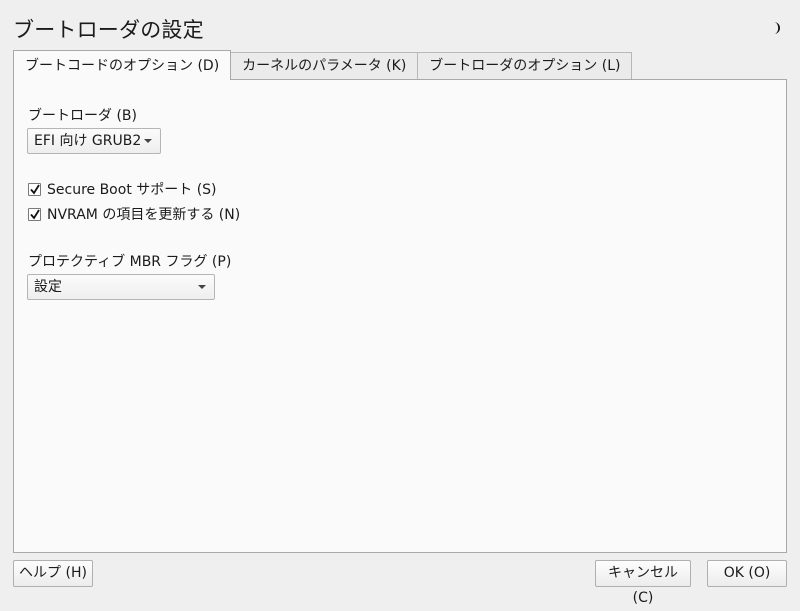 The image size is (800, 611). I want to click on secure-boot-label: Secure Boot サポート (S), so click(132, 190).